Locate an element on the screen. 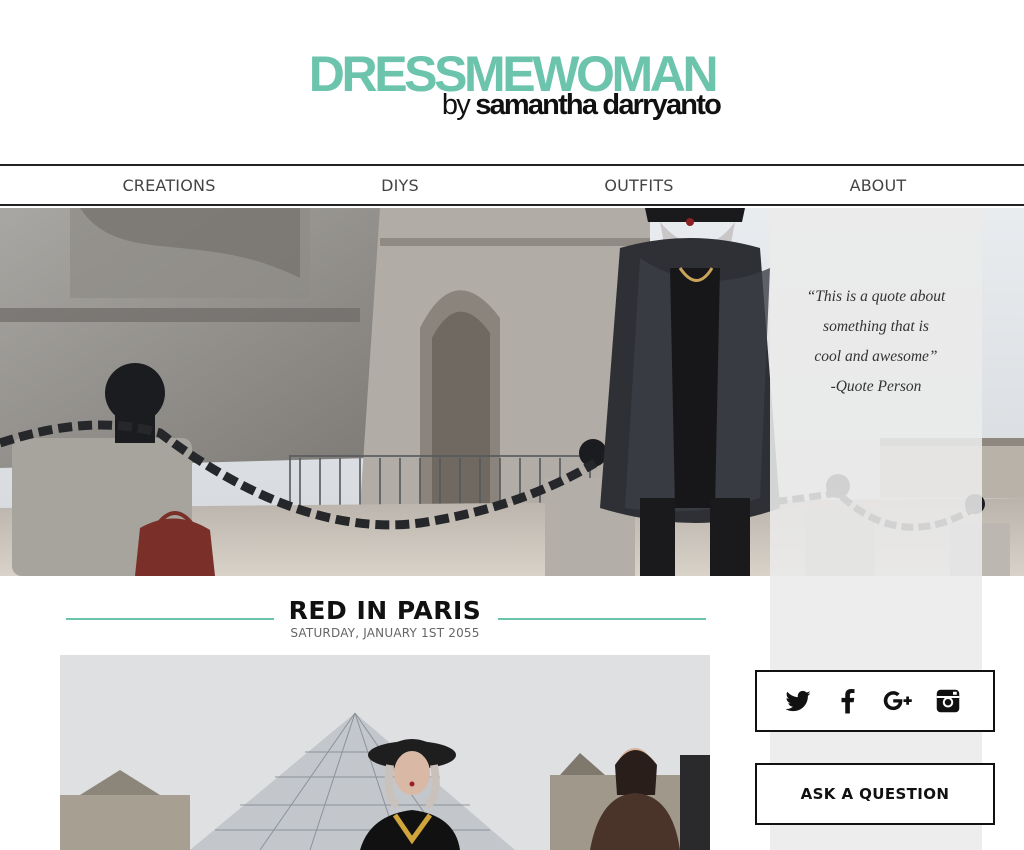 The width and height of the screenshot is (1024, 850). google-plus-icon is located at coordinates (898, 701).